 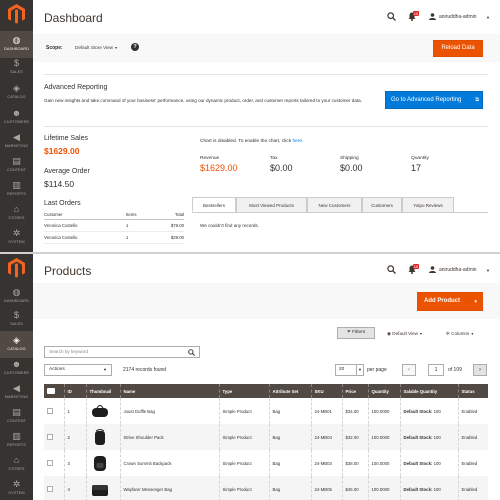 What do you see at coordinates (16, 122) in the screenshot?
I see `sidebar-item-label: Customers` at bounding box center [16, 122].